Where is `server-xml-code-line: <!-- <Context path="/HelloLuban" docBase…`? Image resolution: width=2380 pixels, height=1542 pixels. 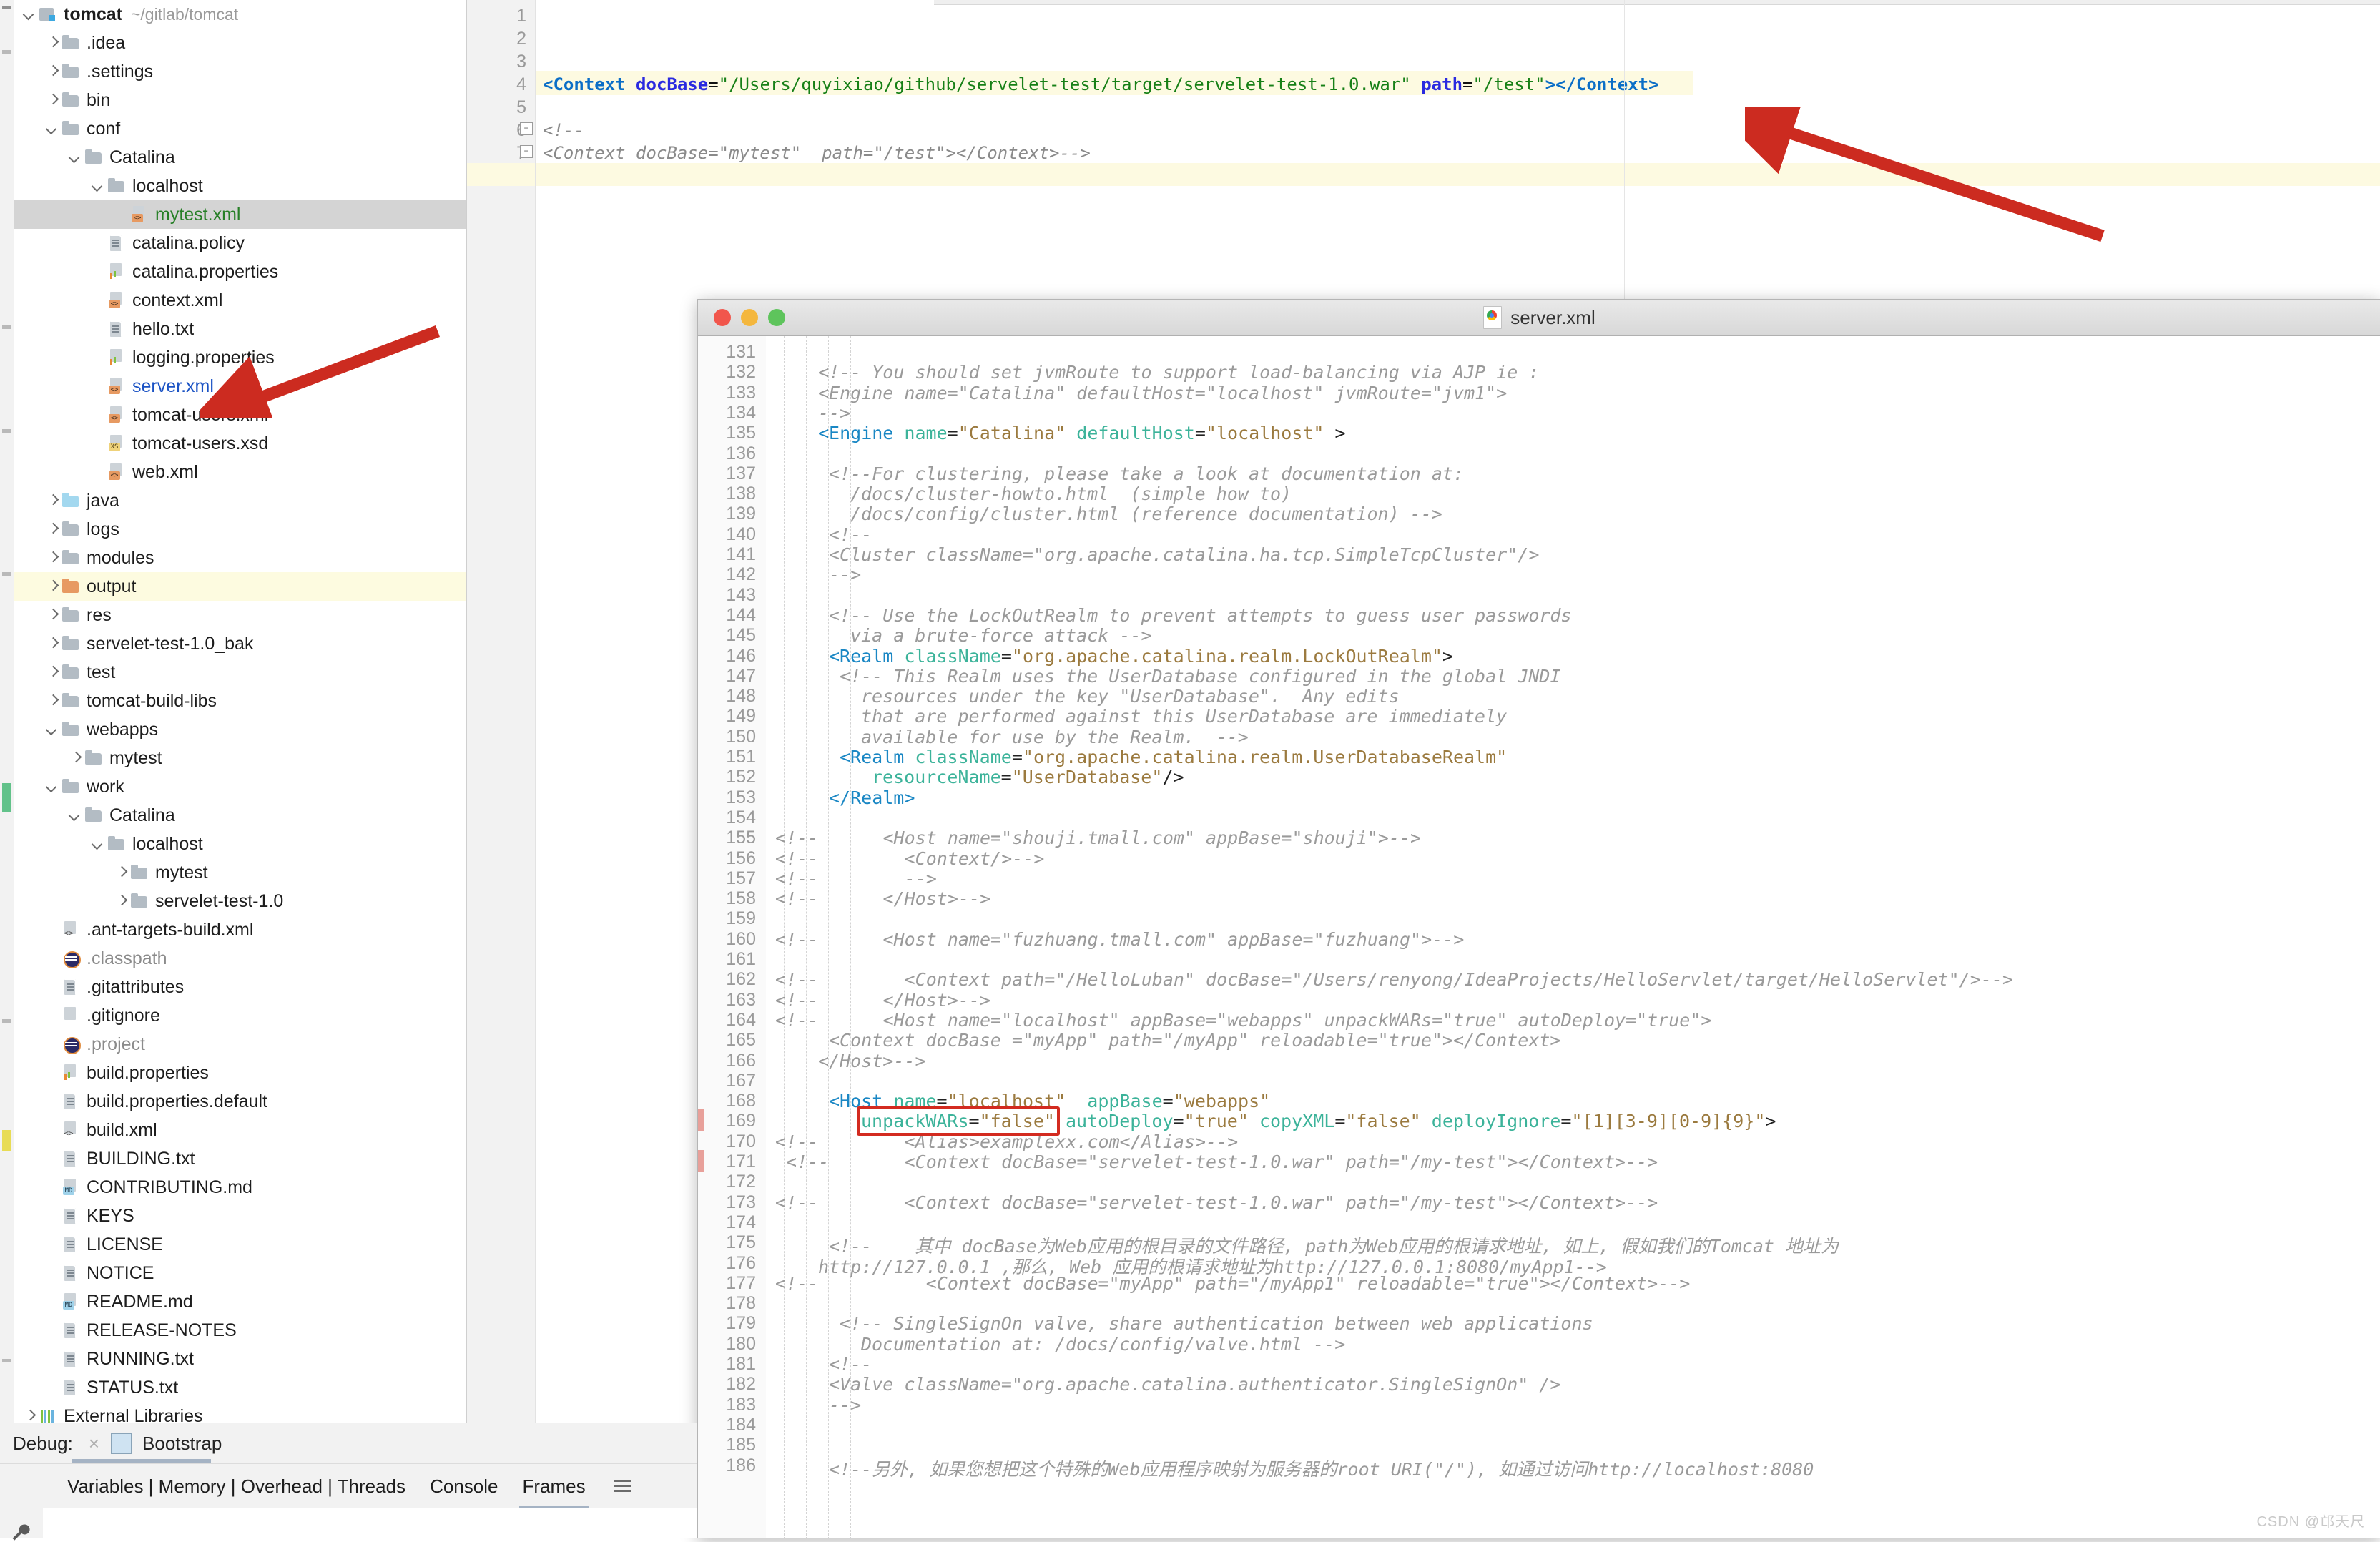 server-xml-code-line: <!-- <Context path="/HelloLuban" docBase… is located at coordinates (1394, 979).